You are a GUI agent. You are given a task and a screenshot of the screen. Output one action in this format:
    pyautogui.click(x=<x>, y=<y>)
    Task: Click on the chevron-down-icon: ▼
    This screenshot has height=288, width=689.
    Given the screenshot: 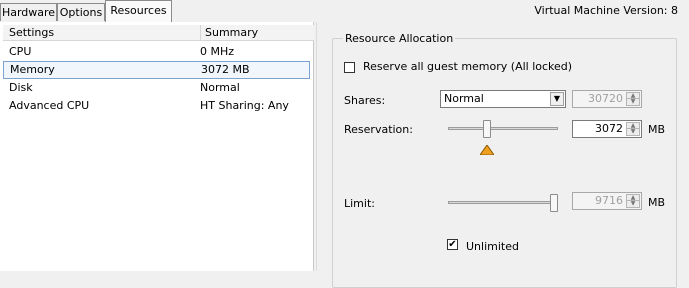 What is the action you would take?
    pyautogui.click(x=557, y=99)
    